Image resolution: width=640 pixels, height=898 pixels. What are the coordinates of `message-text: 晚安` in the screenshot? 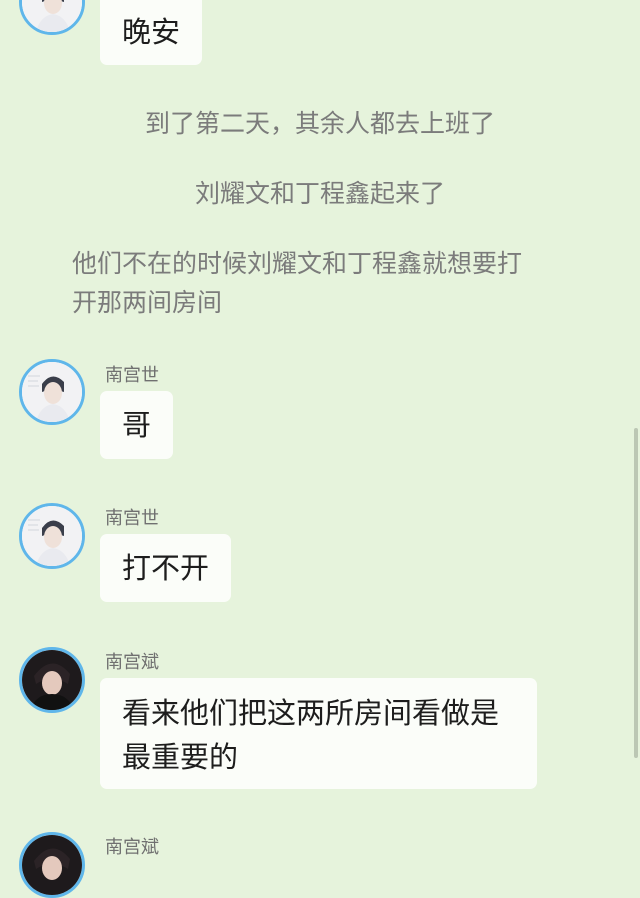 It's located at (151, 32).